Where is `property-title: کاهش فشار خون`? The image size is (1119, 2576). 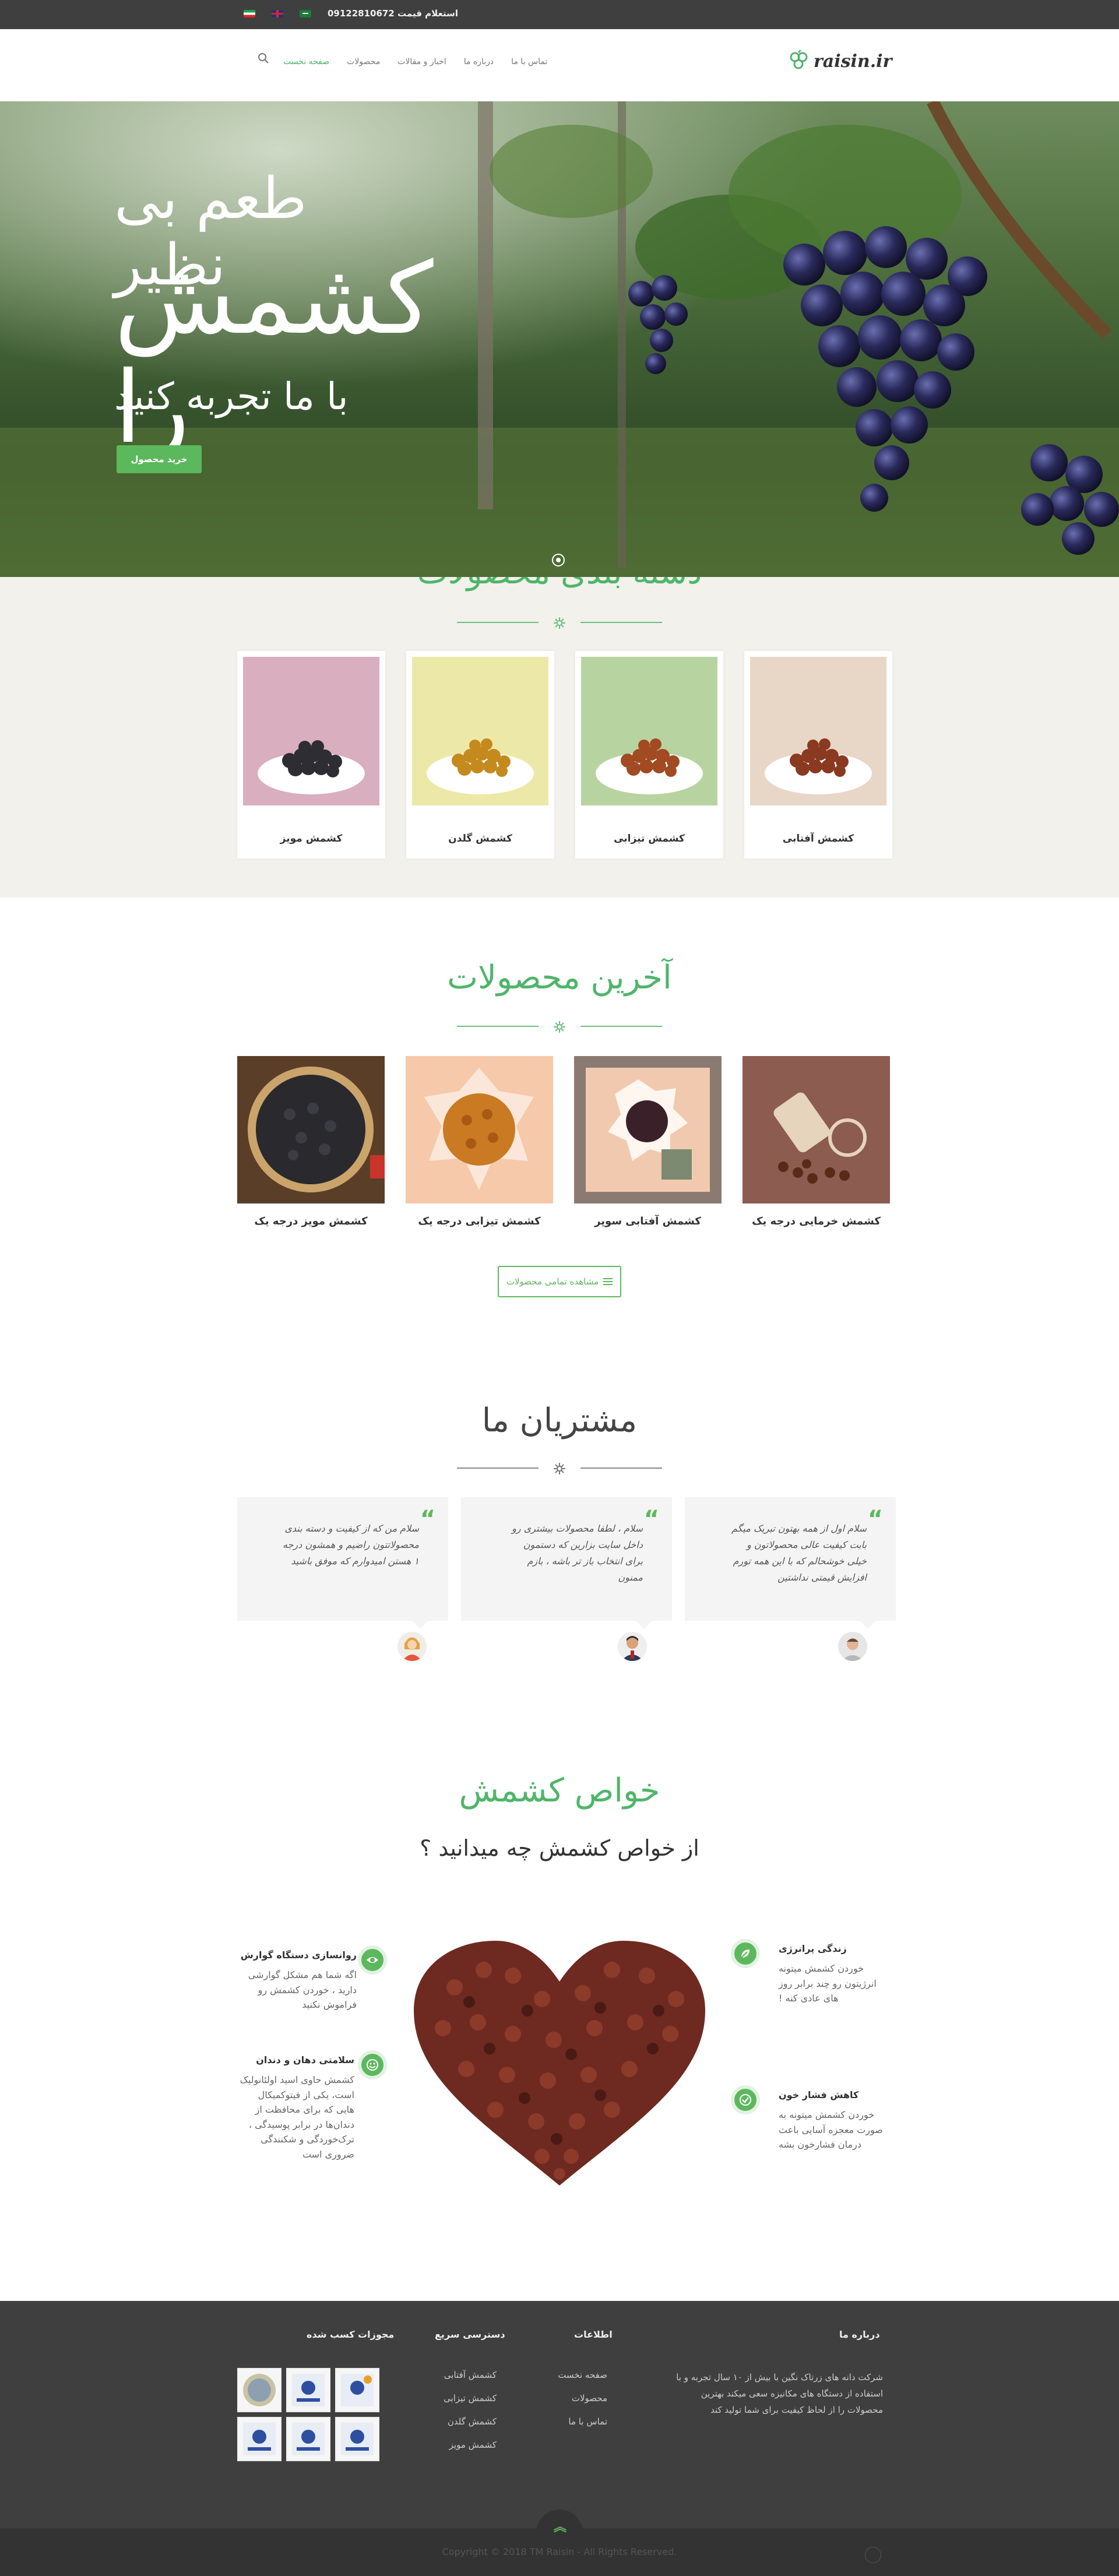
property-title: کاهش فشار خون is located at coordinates (819, 2094).